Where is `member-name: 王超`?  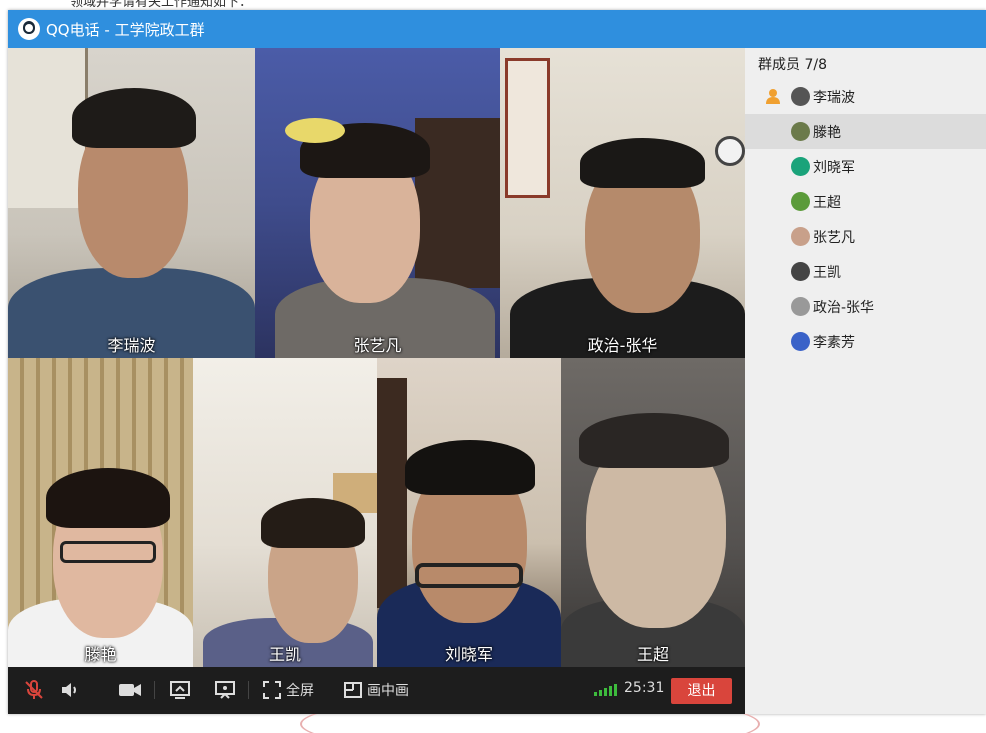
member-name: 王超 is located at coordinates (827, 203).